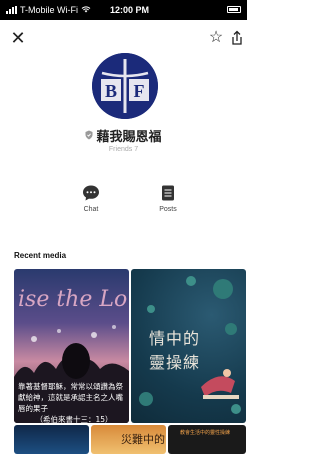 This screenshot has height=454, width=320. I want to click on carrier-label: T-Mobile Wi-Fi, so click(49, 10).